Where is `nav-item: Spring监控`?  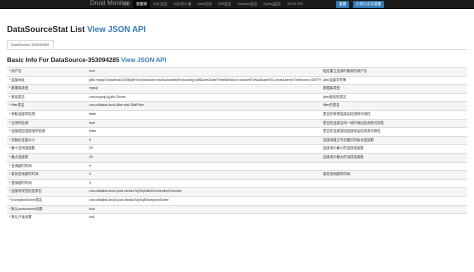
nav-item: Spring监控 is located at coordinates (272, 4).